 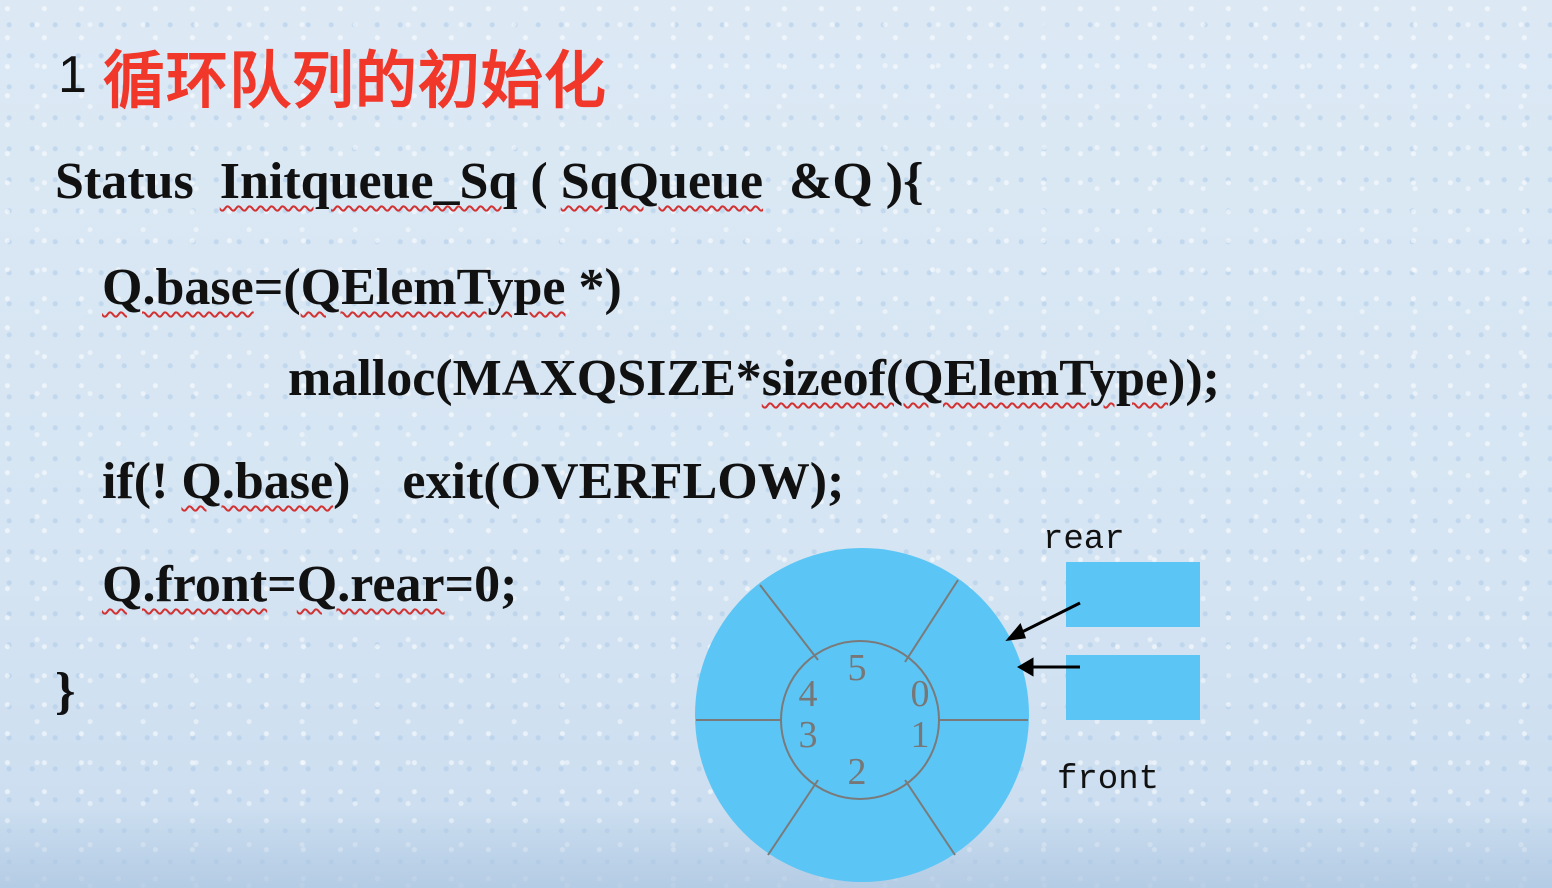 What do you see at coordinates (862, 715) in the screenshot?
I see `queue-ring` at bounding box center [862, 715].